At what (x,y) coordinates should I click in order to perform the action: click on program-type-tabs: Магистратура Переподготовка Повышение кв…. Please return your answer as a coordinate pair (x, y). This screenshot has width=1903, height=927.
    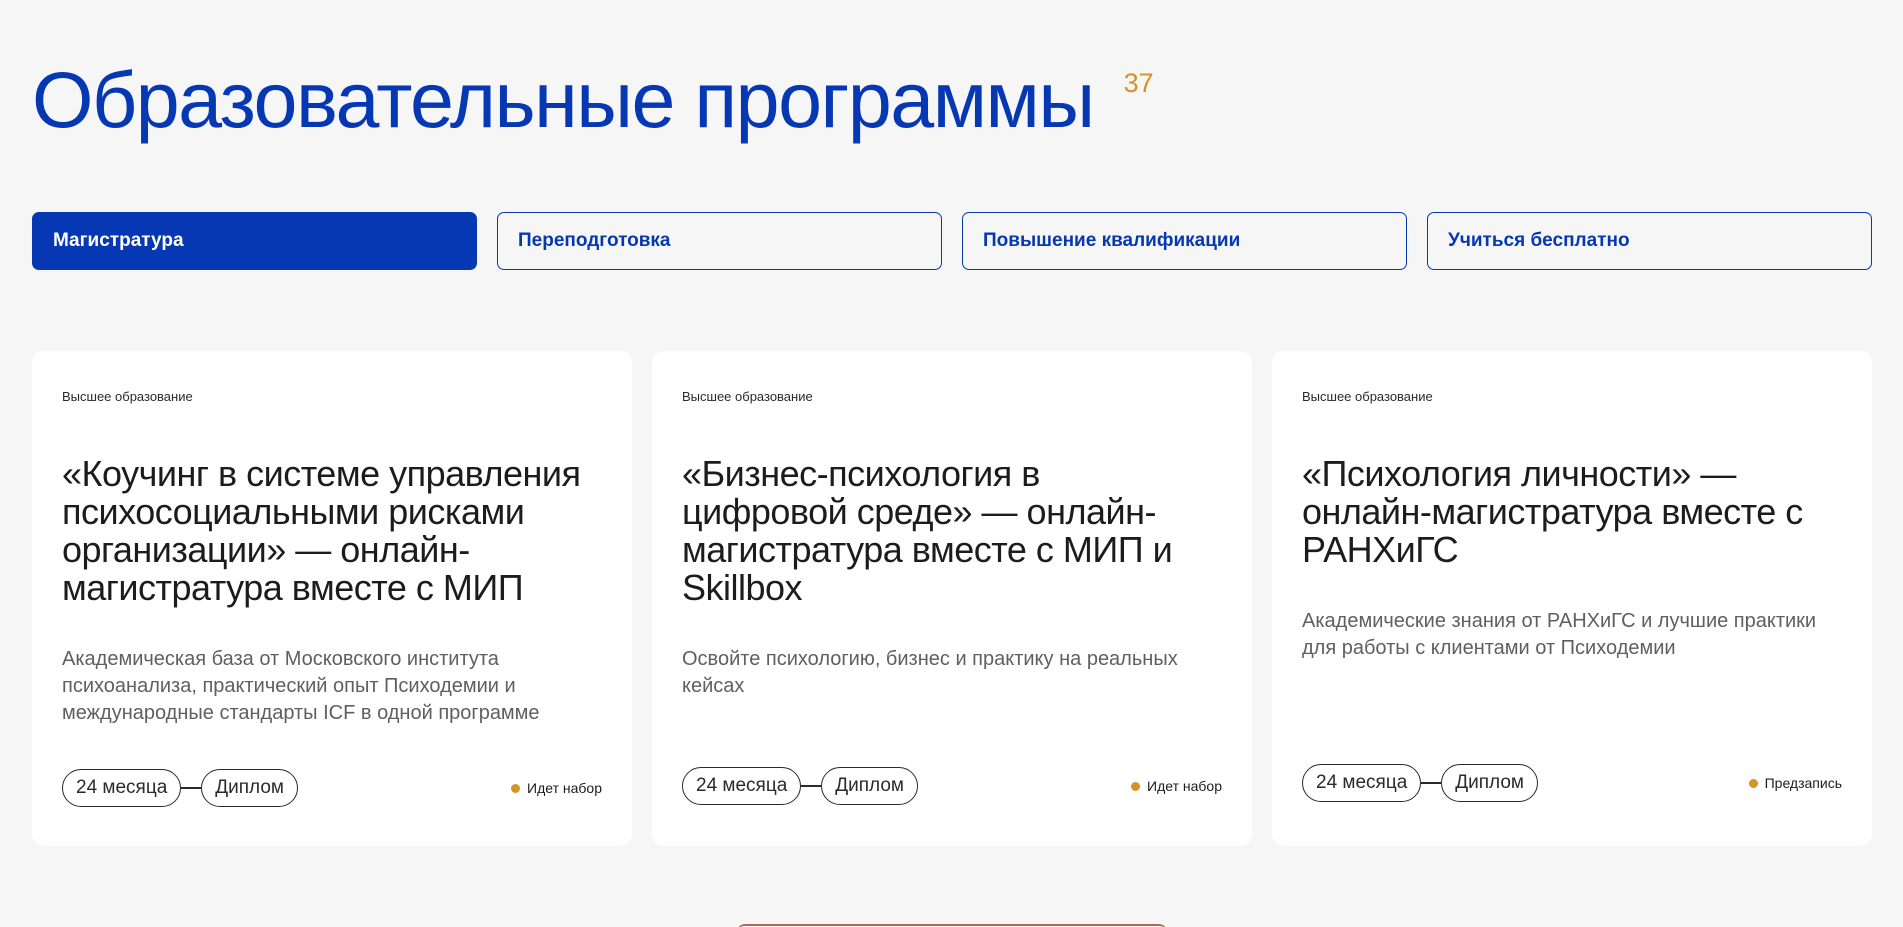
    Looking at the image, I should click on (952, 241).